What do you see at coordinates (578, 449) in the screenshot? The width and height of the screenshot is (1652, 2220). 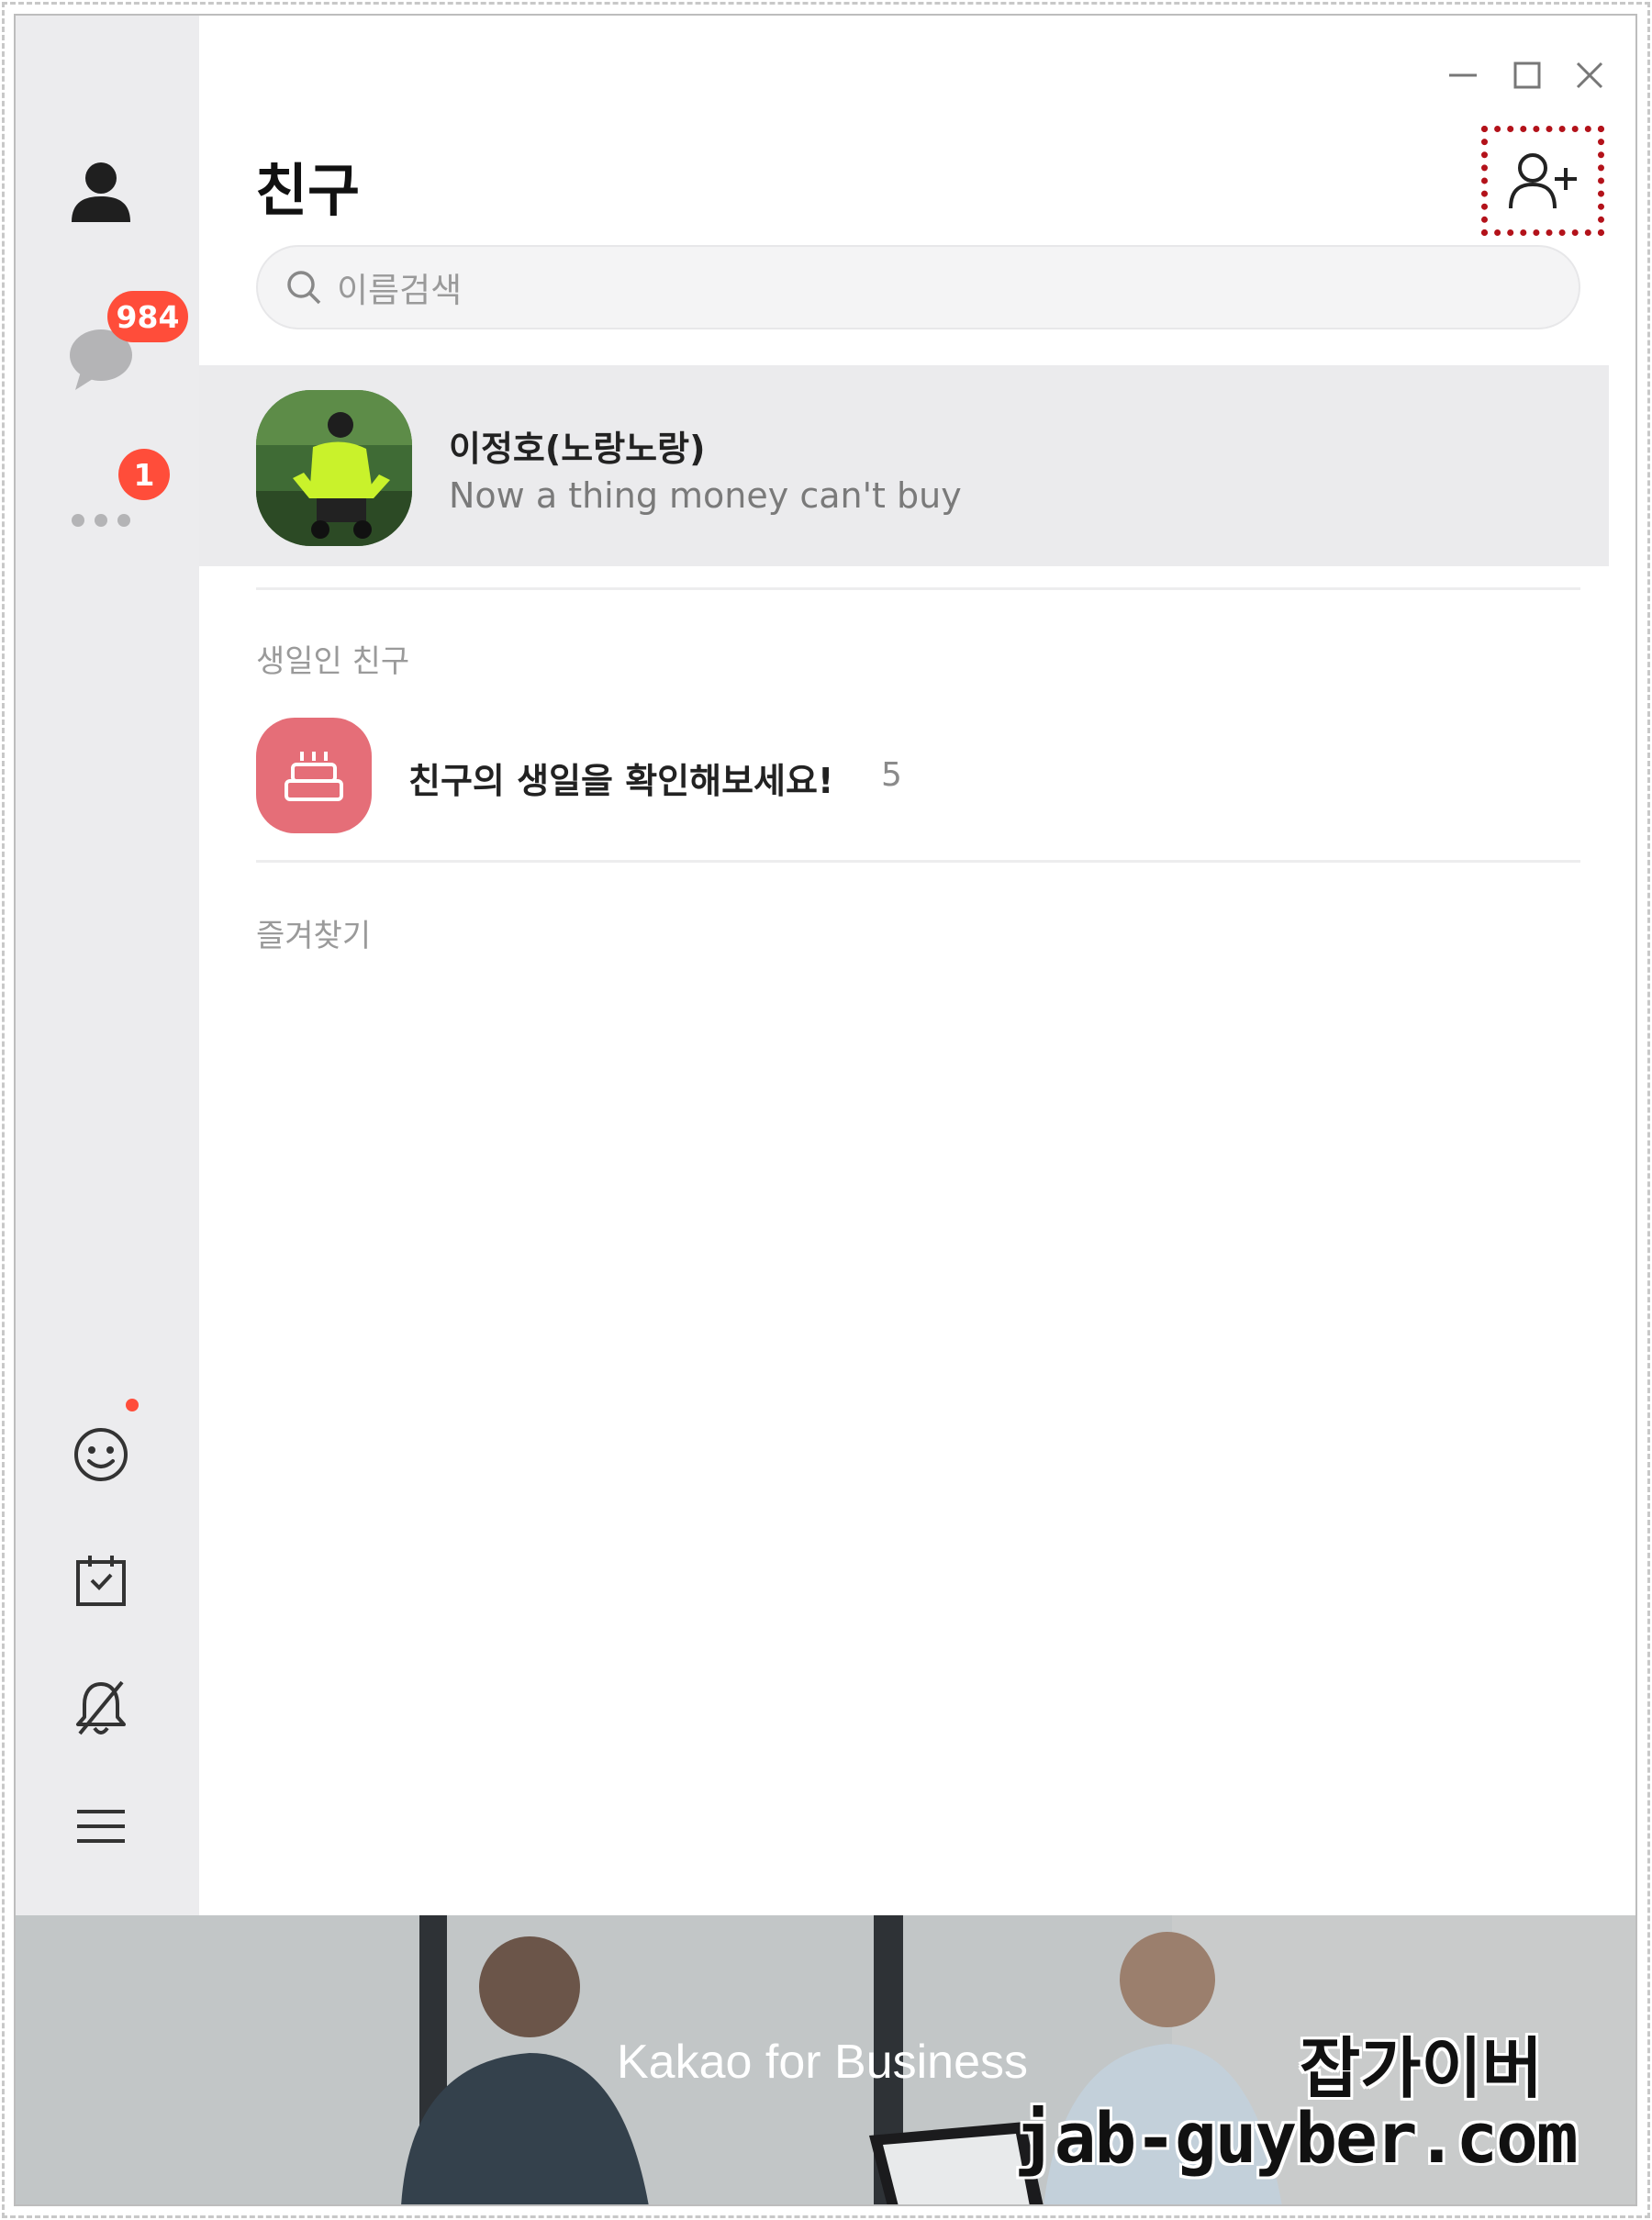 I see `profile-name: 이정호(노랑노랑)` at bounding box center [578, 449].